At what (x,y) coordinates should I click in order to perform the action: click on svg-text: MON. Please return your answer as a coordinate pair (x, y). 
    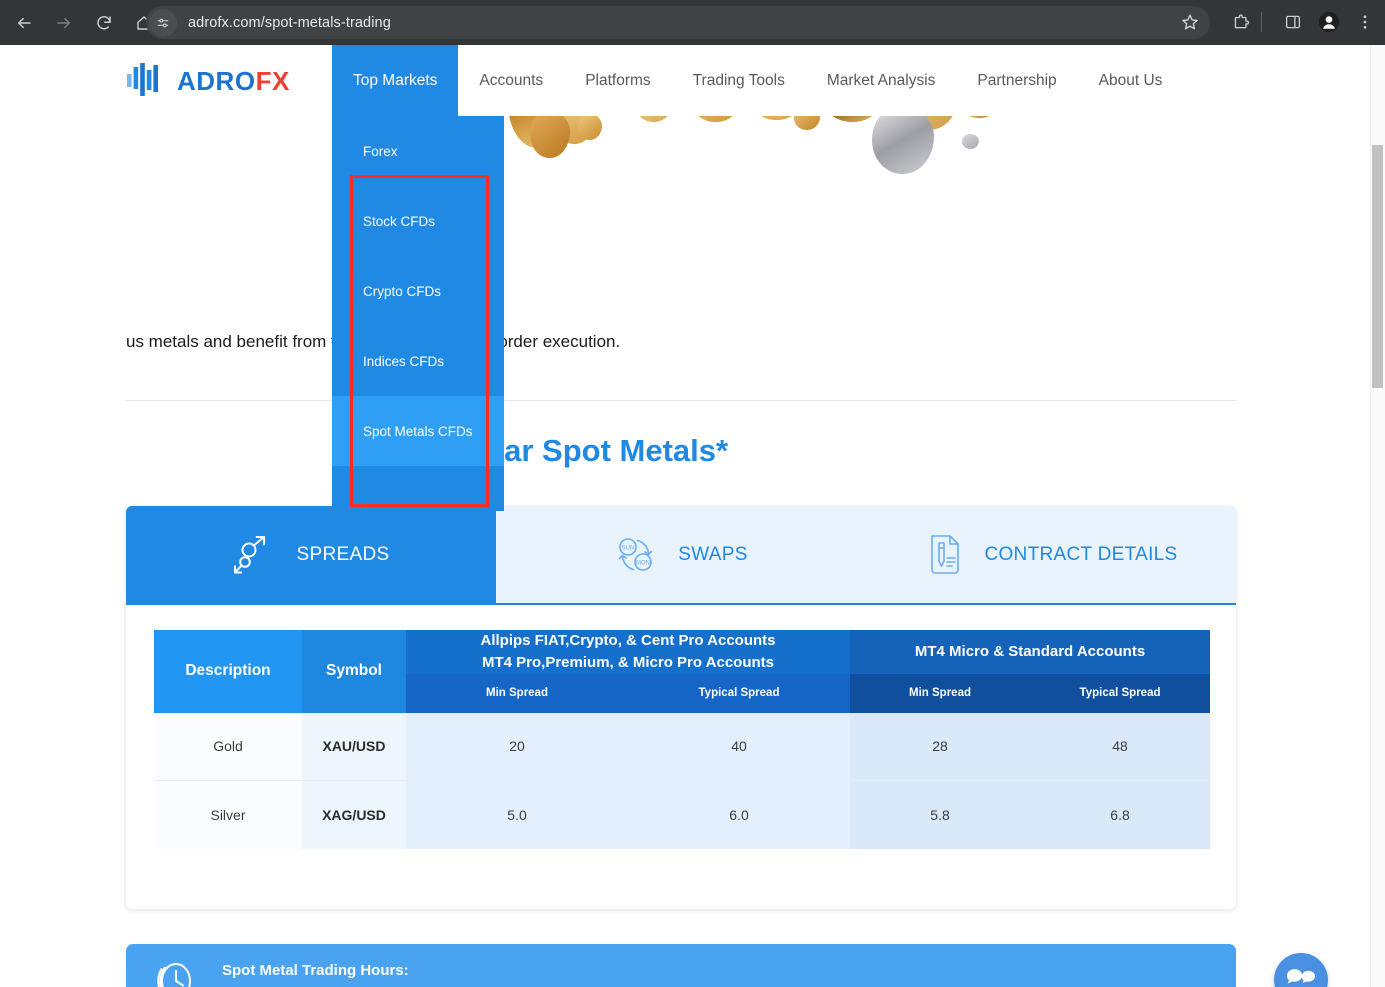
    Looking at the image, I should click on (643, 563).